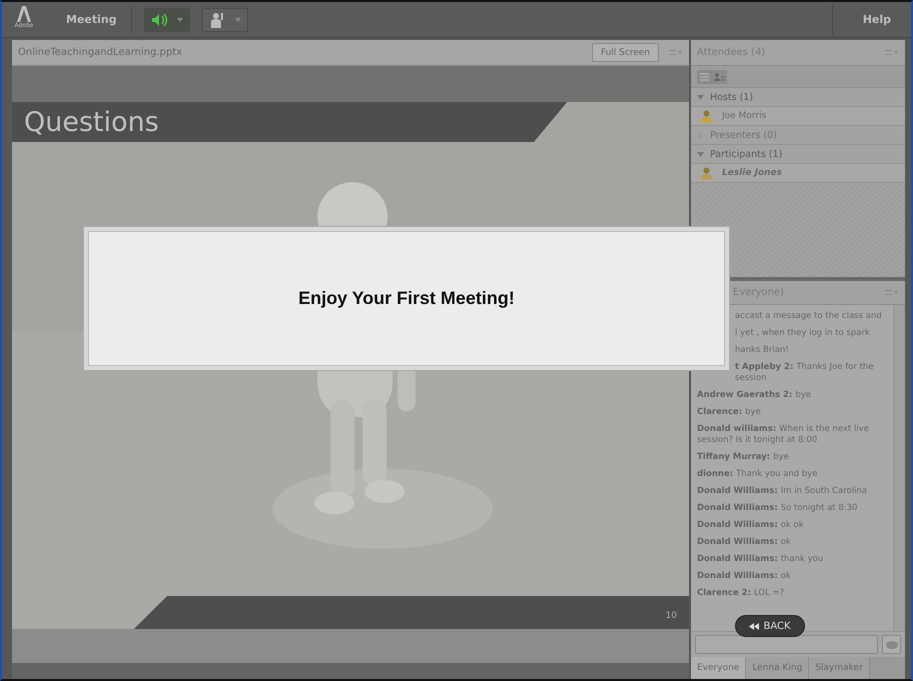  I want to click on chat-message: dionne: Thank you and bye, so click(758, 474).